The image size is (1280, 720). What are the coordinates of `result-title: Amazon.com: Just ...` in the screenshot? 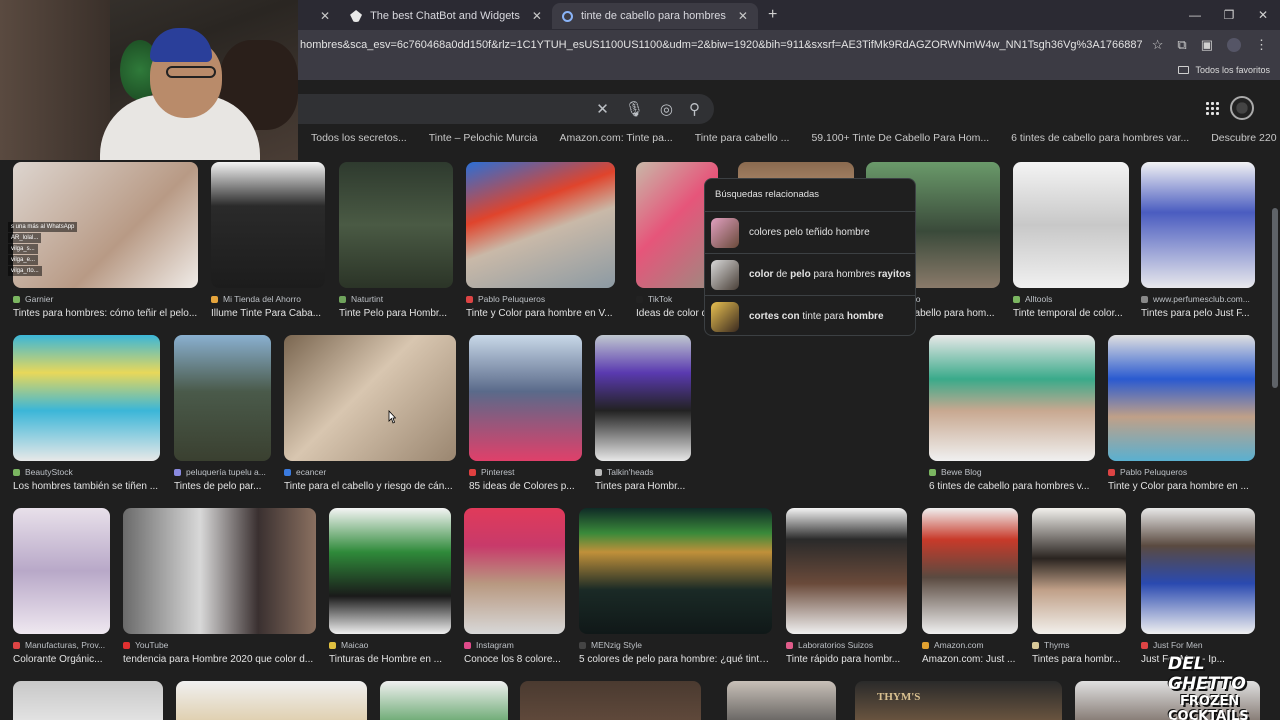 It's located at (970, 659).